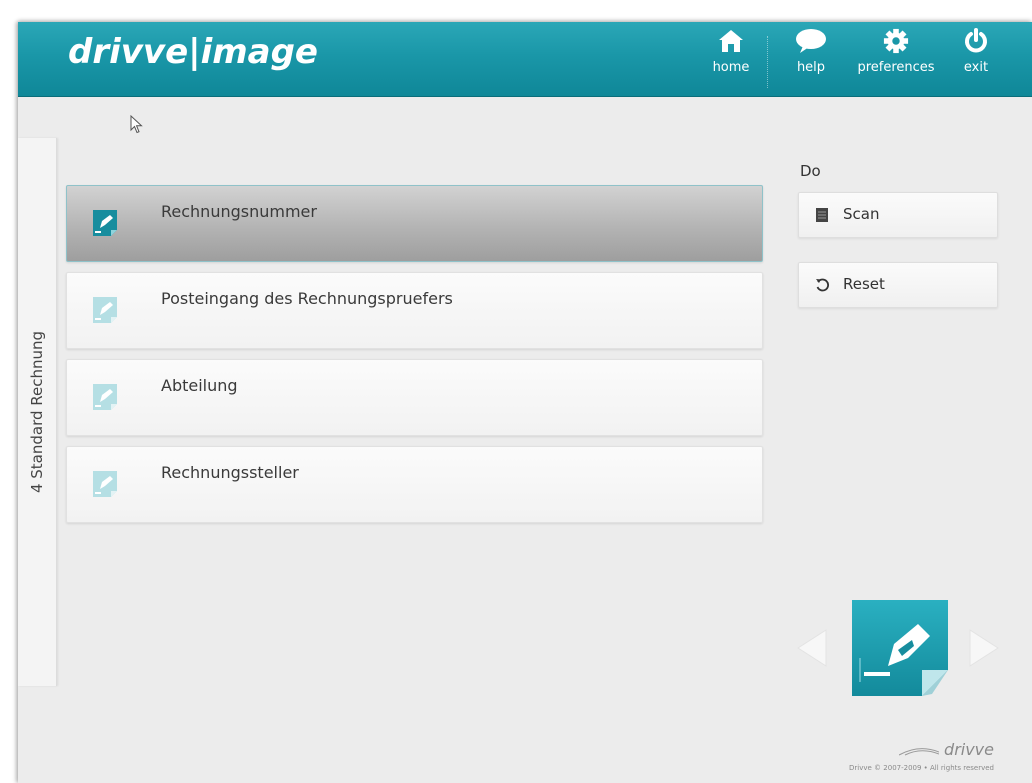 The height and width of the screenshot is (783, 1032). I want to click on header-bar: drivve|image home help preferences exit, so click(525, 59).